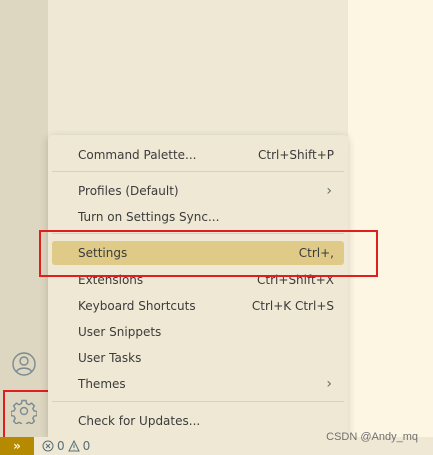 The height and width of the screenshot is (455, 433). I want to click on menu-item-user-snippets: User Snippets, so click(198, 332).